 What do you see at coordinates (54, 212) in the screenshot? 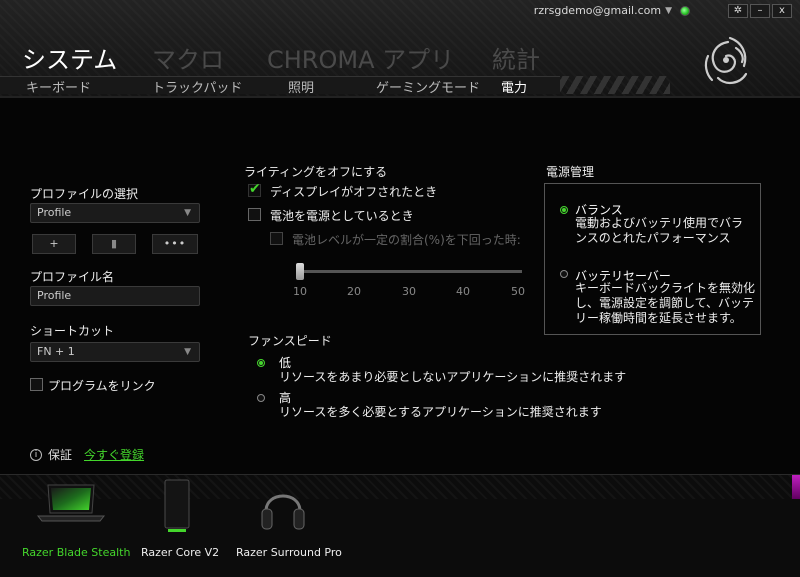
I see `profile-select-value: Profile` at bounding box center [54, 212].